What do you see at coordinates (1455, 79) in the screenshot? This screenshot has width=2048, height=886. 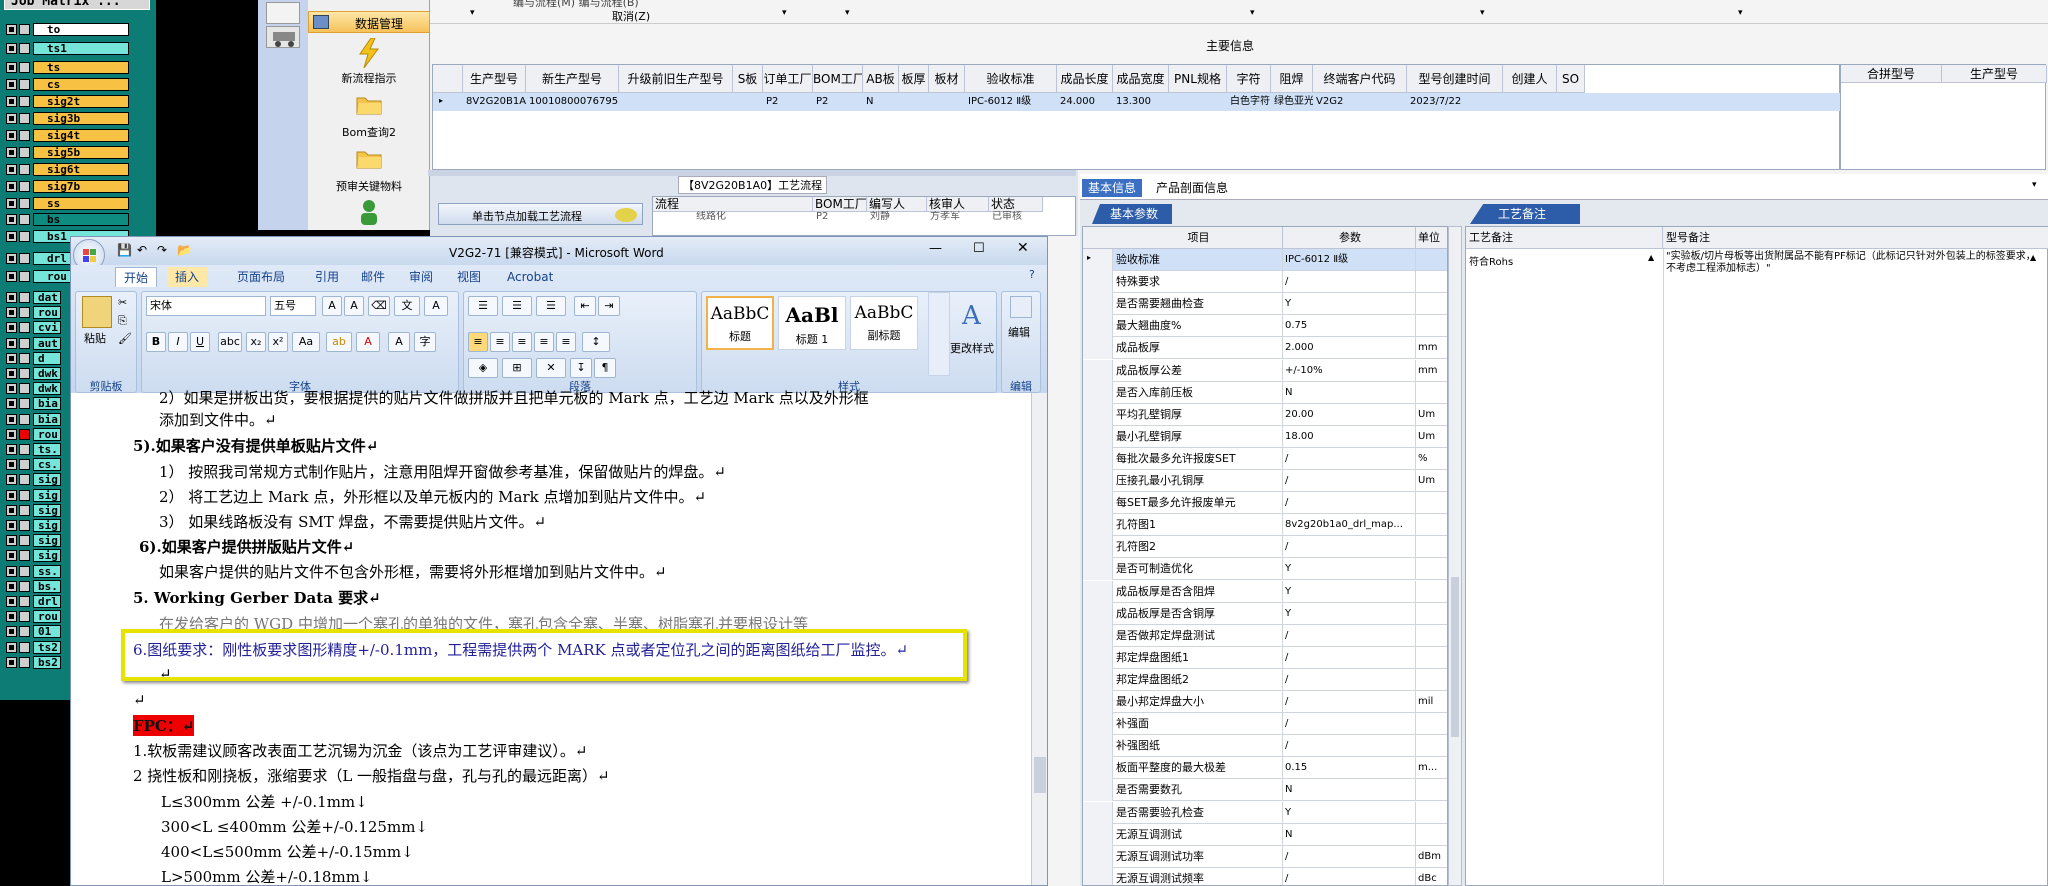 I see `column-header: 型号创建时间` at bounding box center [1455, 79].